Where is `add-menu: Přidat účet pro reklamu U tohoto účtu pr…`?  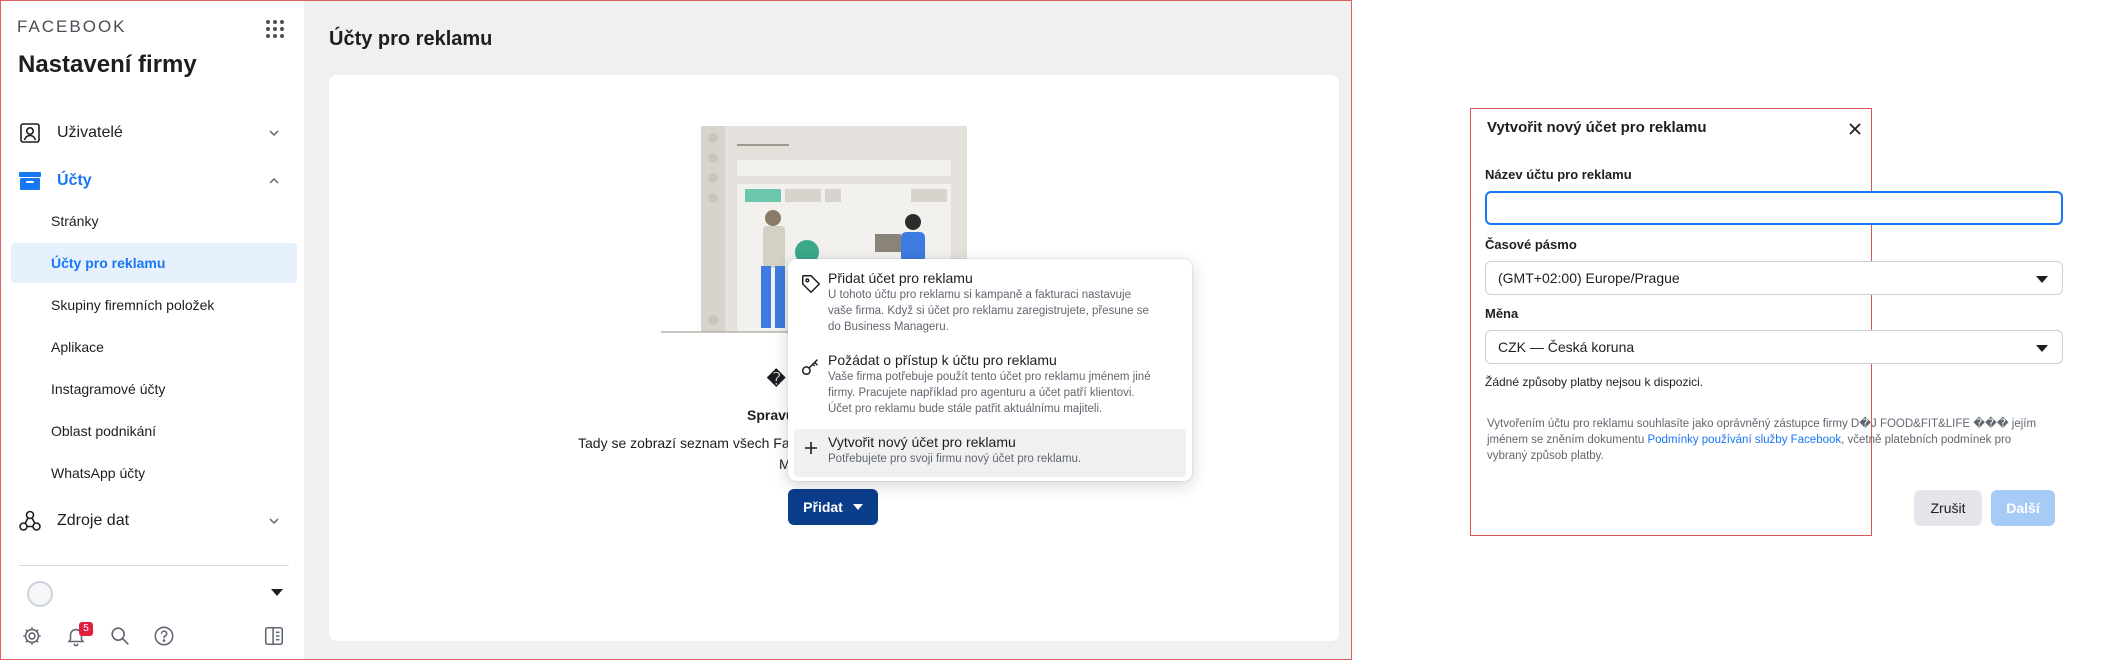
add-menu: Přidat účet pro reklamu U tohoto účtu pr… is located at coordinates (990, 370).